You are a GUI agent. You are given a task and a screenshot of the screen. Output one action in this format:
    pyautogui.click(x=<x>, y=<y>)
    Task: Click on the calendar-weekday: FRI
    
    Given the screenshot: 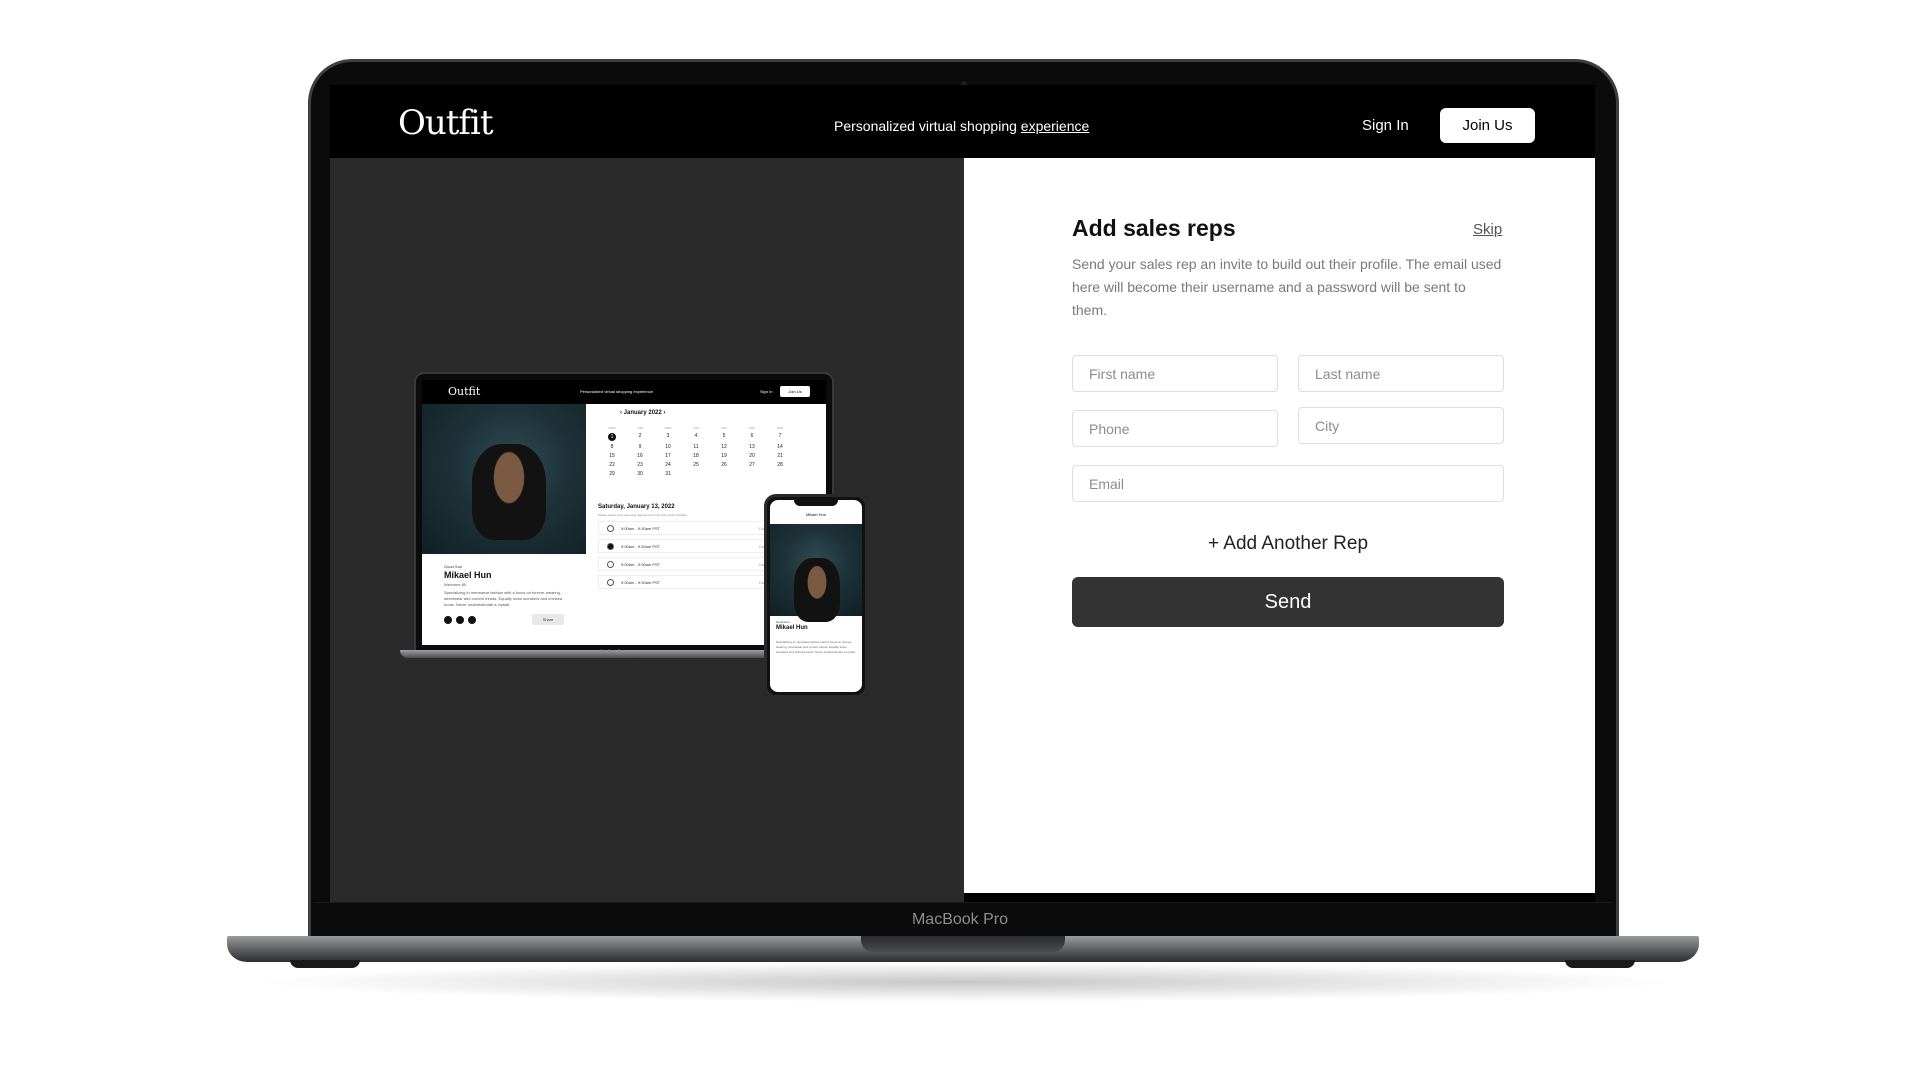 What is the action you would take?
    pyautogui.click(x=724, y=428)
    